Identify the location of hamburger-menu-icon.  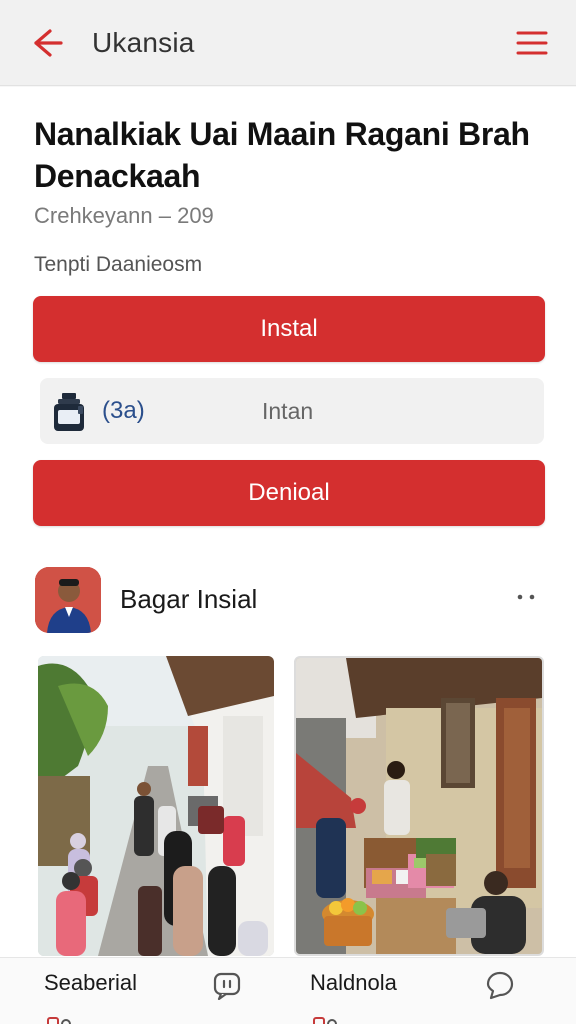
(532, 43).